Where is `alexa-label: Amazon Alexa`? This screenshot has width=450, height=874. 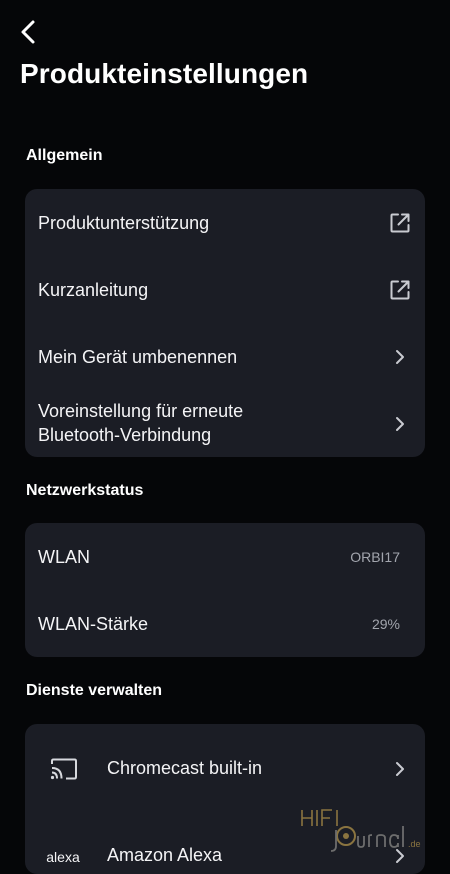 alexa-label: Amazon Alexa is located at coordinates (165, 855).